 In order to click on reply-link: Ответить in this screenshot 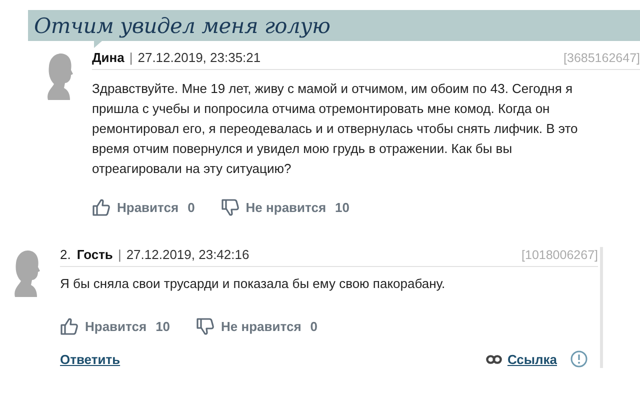, I will do `click(90, 359)`.